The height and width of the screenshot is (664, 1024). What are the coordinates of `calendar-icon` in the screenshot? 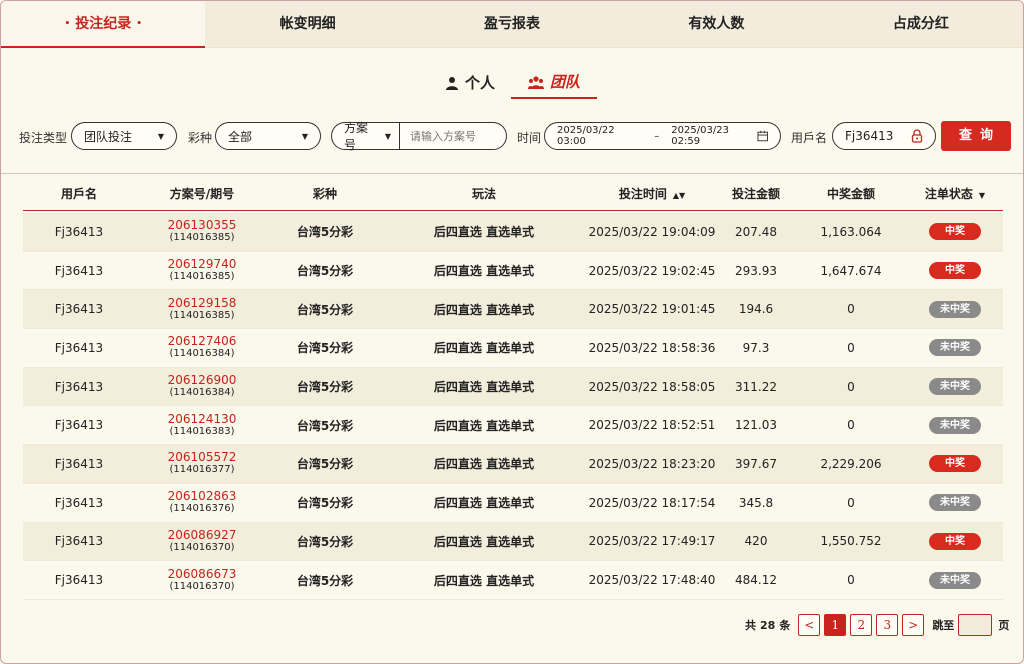 It's located at (762, 136).